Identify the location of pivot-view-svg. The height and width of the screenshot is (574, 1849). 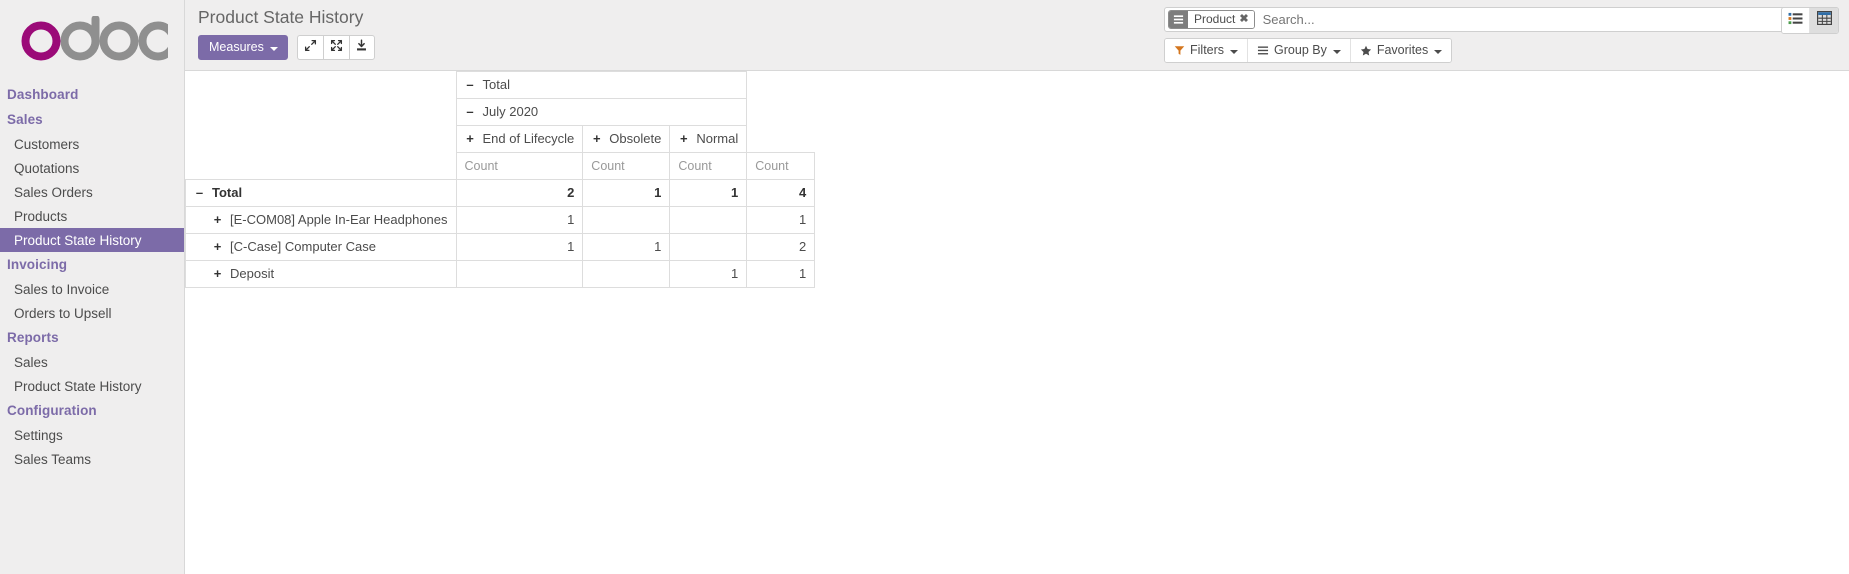
(1824, 18).